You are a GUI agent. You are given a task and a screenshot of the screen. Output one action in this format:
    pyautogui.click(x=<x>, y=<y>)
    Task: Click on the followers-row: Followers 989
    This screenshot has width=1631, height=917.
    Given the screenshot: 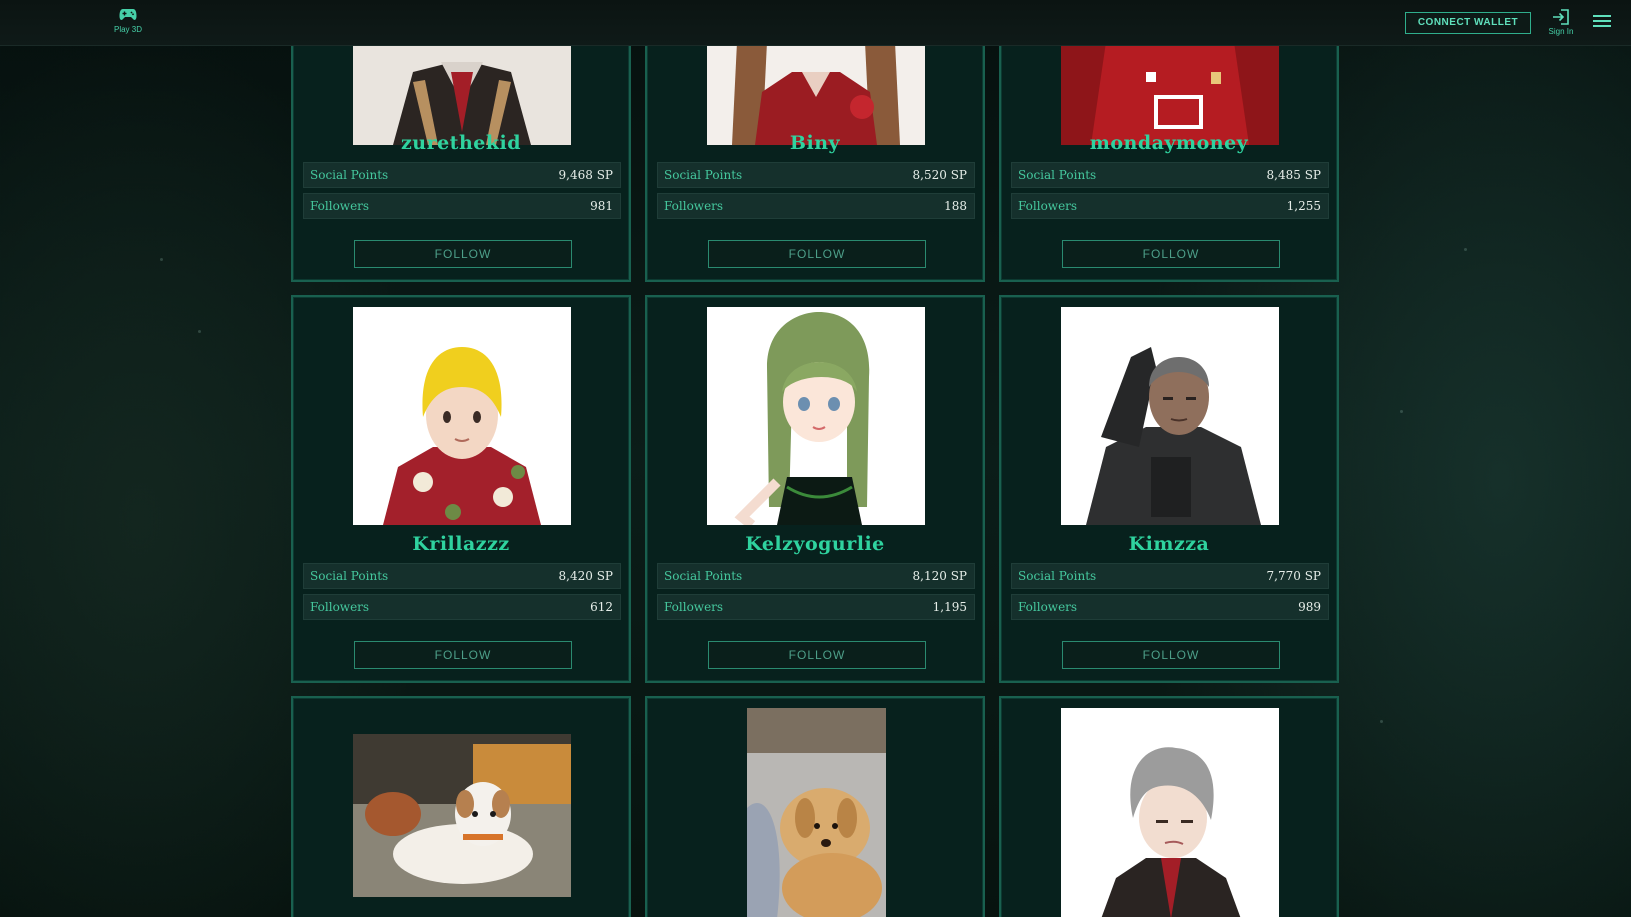 What is the action you would take?
    pyautogui.click(x=1170, y=607)
    